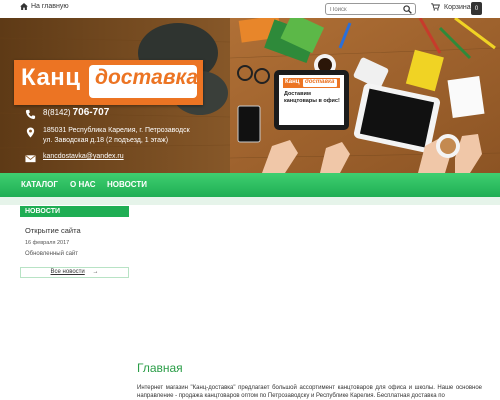  I want to click on news-item-text: Обновленный сайт, so click(52, 254).